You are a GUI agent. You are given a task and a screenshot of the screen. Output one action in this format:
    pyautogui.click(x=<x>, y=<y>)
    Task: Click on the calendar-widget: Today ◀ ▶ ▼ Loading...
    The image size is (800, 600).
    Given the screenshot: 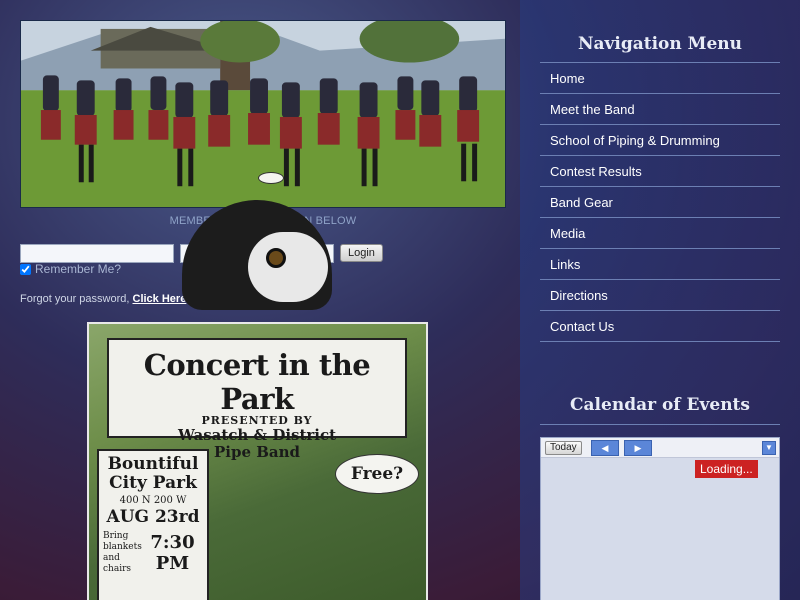 What is the action you would take?
    pyautogui.click(x=660, y=518)
    